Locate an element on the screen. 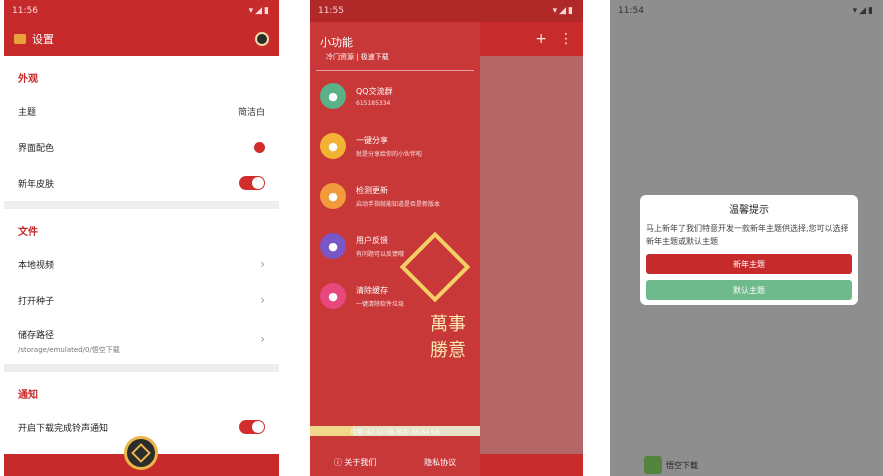 The height and width of the screenshot is (476, 883). drawer-item: ● 一键分享就是分享给你的小伙伴啦 is located at coordinates (395, 146).